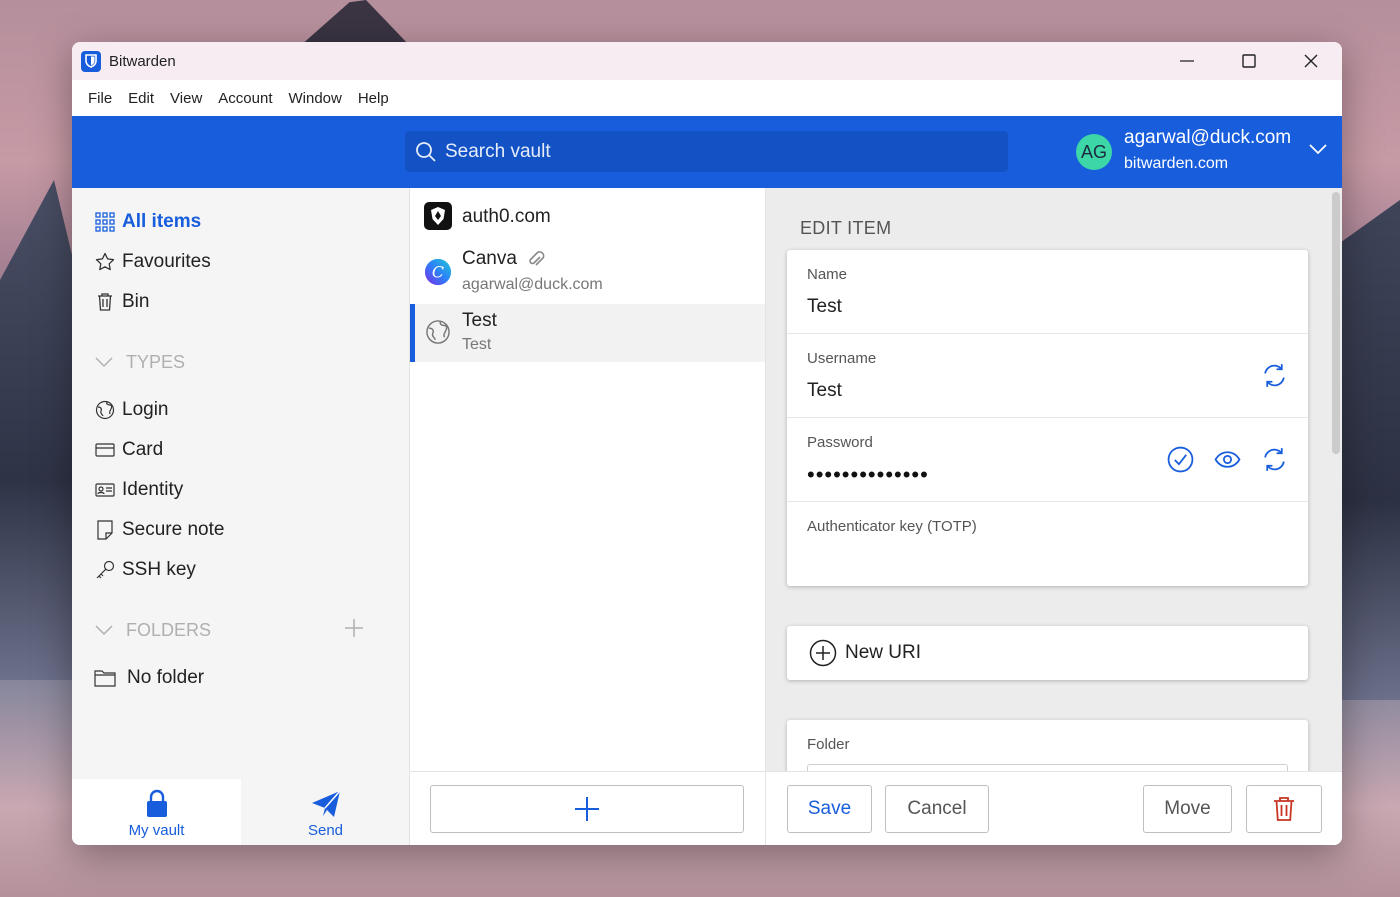 The height and width of the screenshot is (897, 1400). I want to click on lock-icon, so click(157, 802).